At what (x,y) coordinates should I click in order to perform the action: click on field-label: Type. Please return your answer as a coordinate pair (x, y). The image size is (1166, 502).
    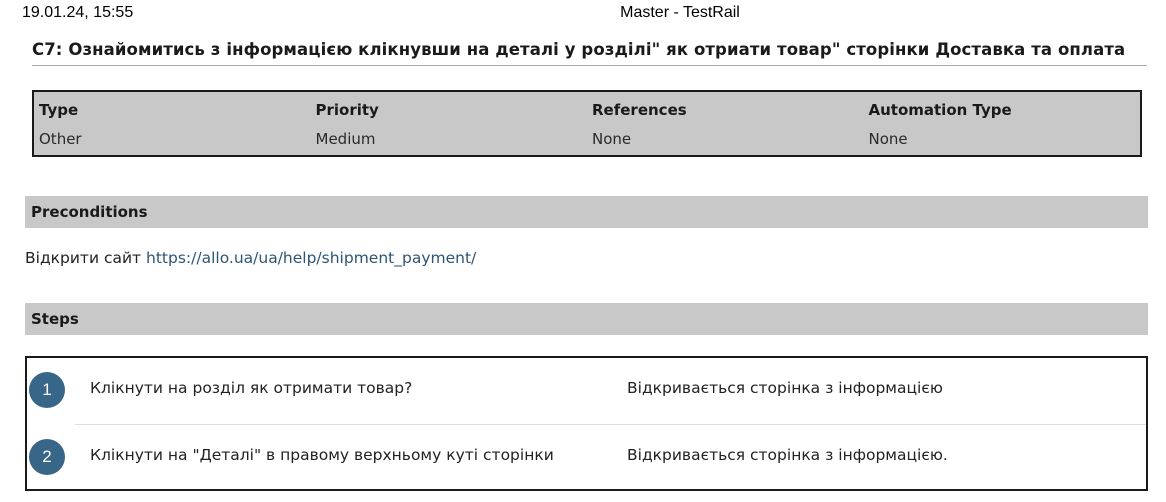
    Looking at the image, I should click on (59, 110).